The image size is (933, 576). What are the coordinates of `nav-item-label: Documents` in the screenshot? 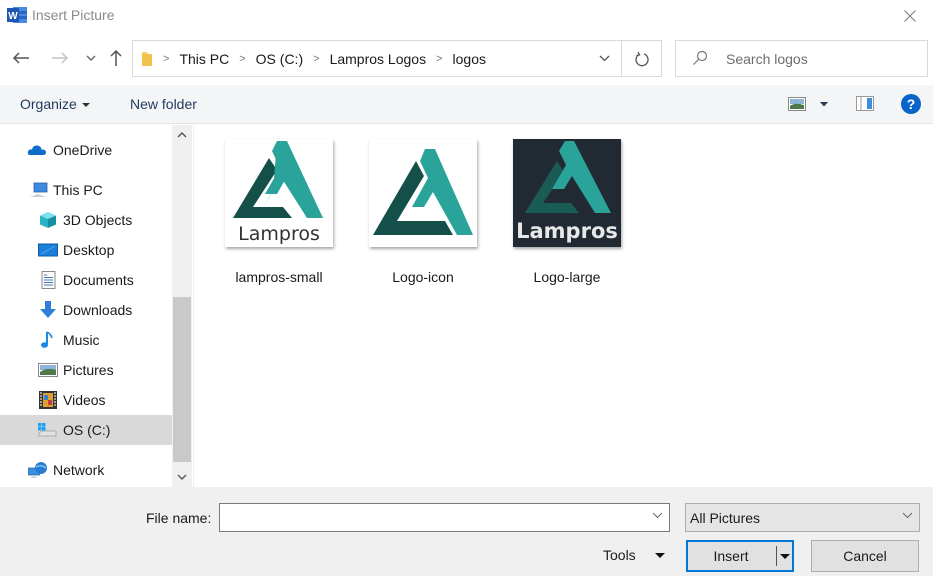 It's located at (98, 280).